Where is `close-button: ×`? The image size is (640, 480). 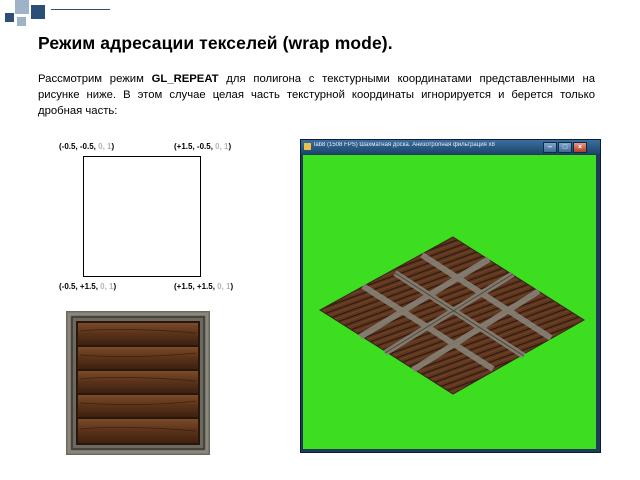 close-button: × is located at coordinates (580, 147).